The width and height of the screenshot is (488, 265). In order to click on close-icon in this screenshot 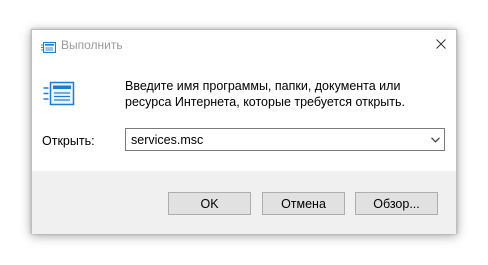, I will do `click(441, 44)`.